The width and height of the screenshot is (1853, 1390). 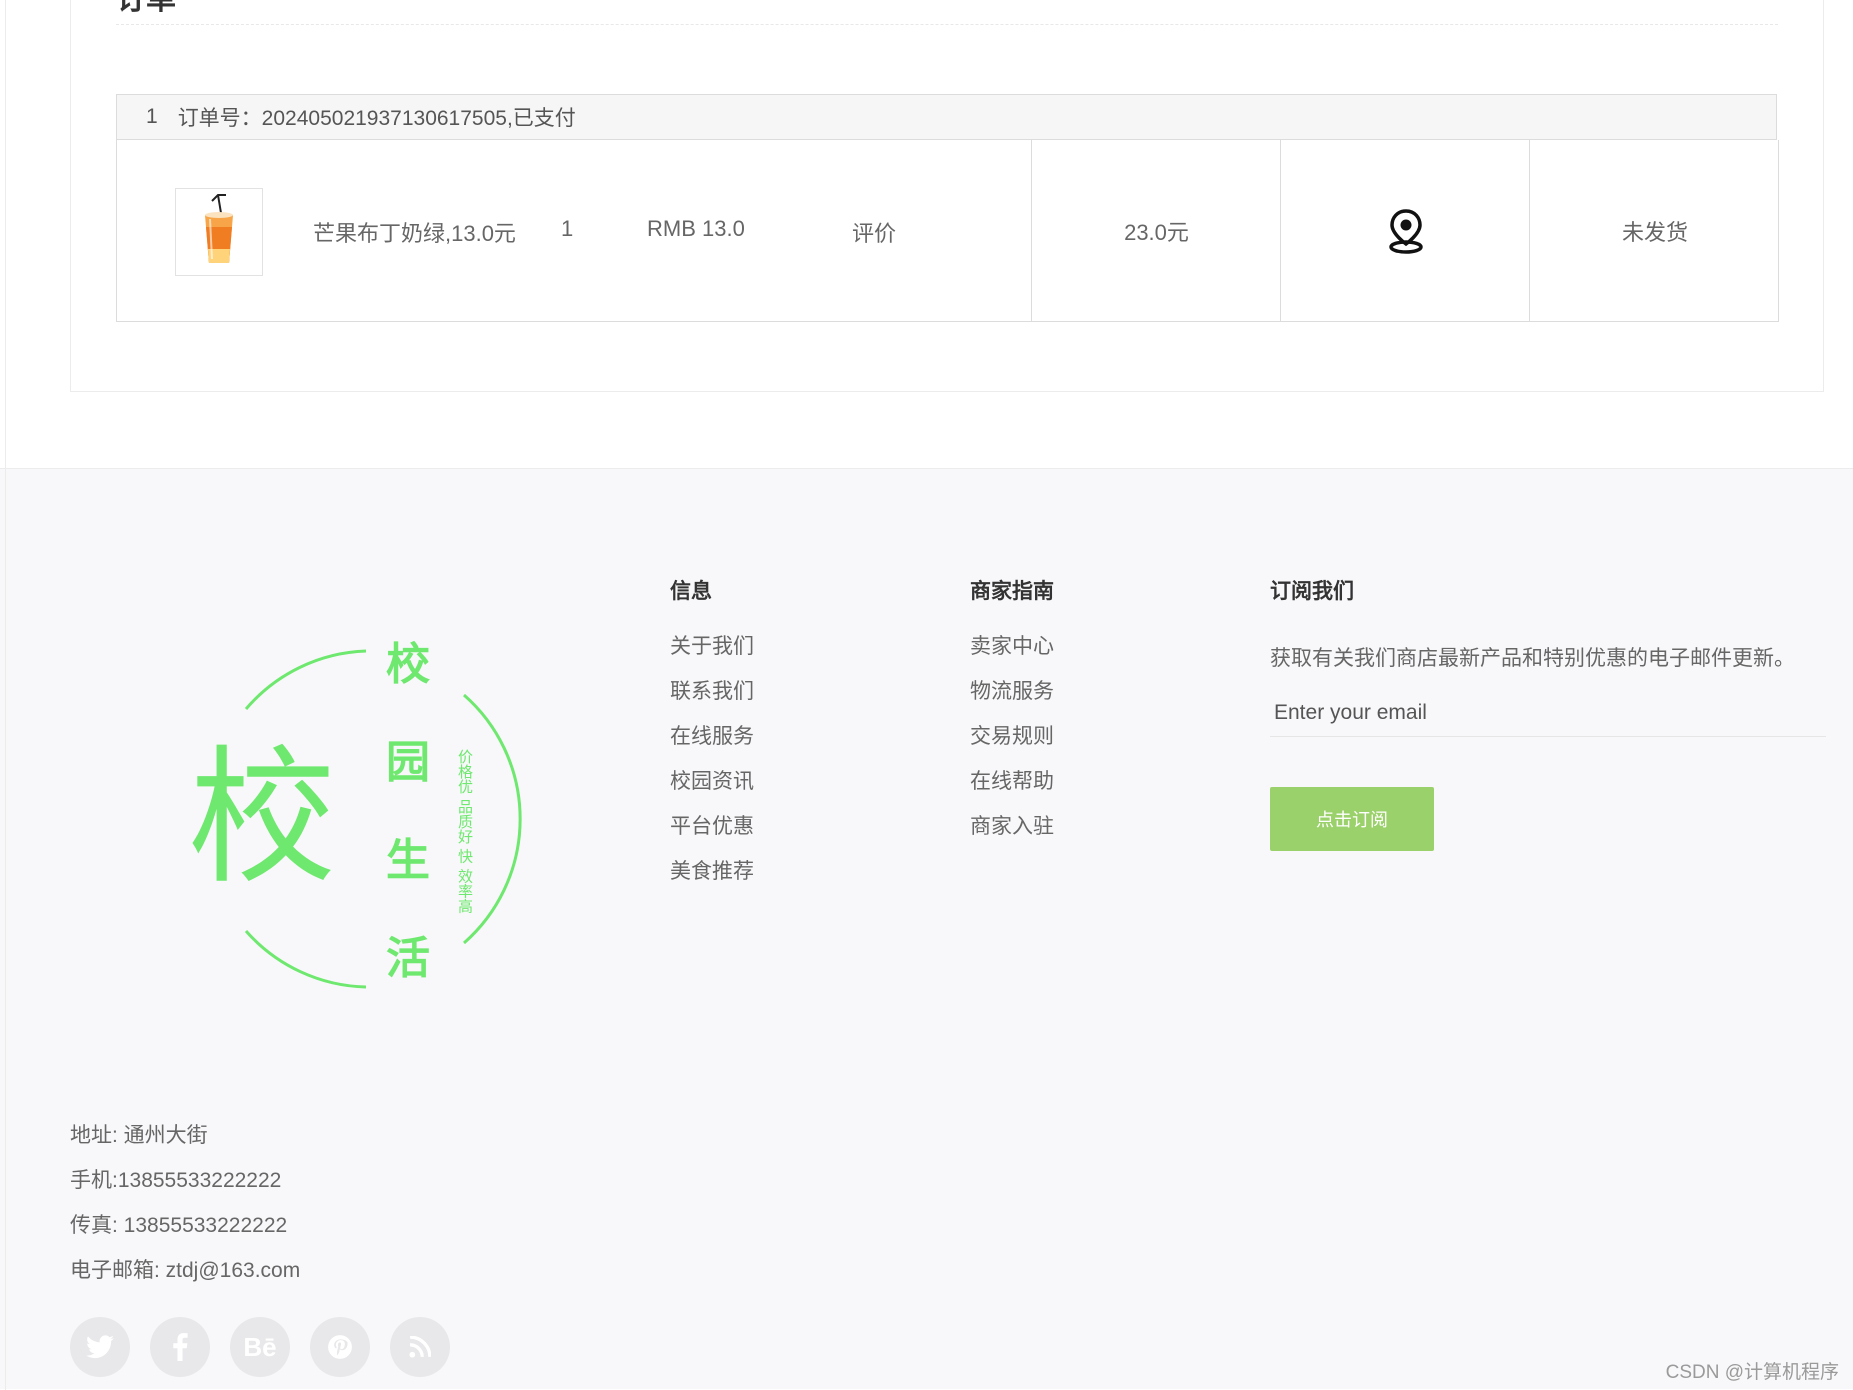 What do you see at coordinates (712, 657) in the screenshot?
I see `link-about-us: 关于我们` at bounding box center [712, 657].